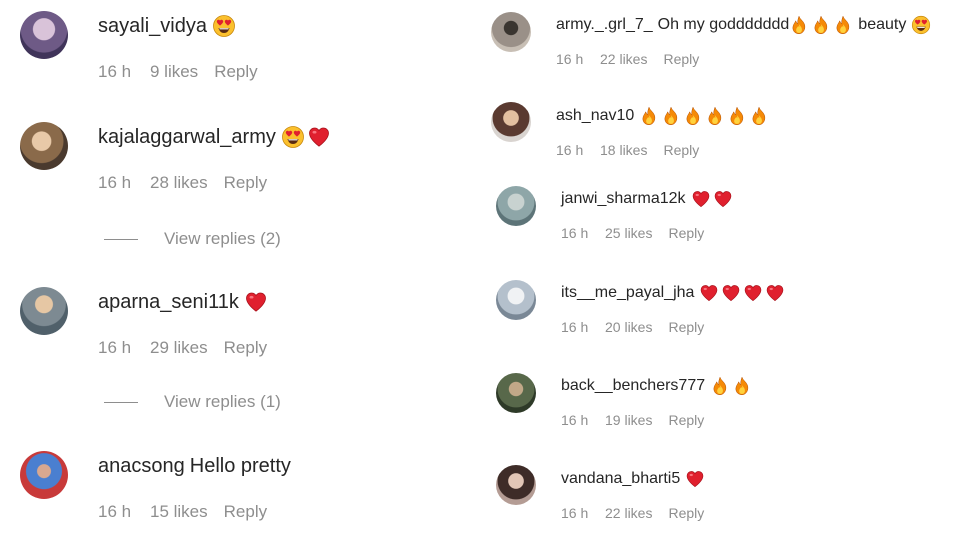  I want to click on username: ash_nav10, so click(595, 116).